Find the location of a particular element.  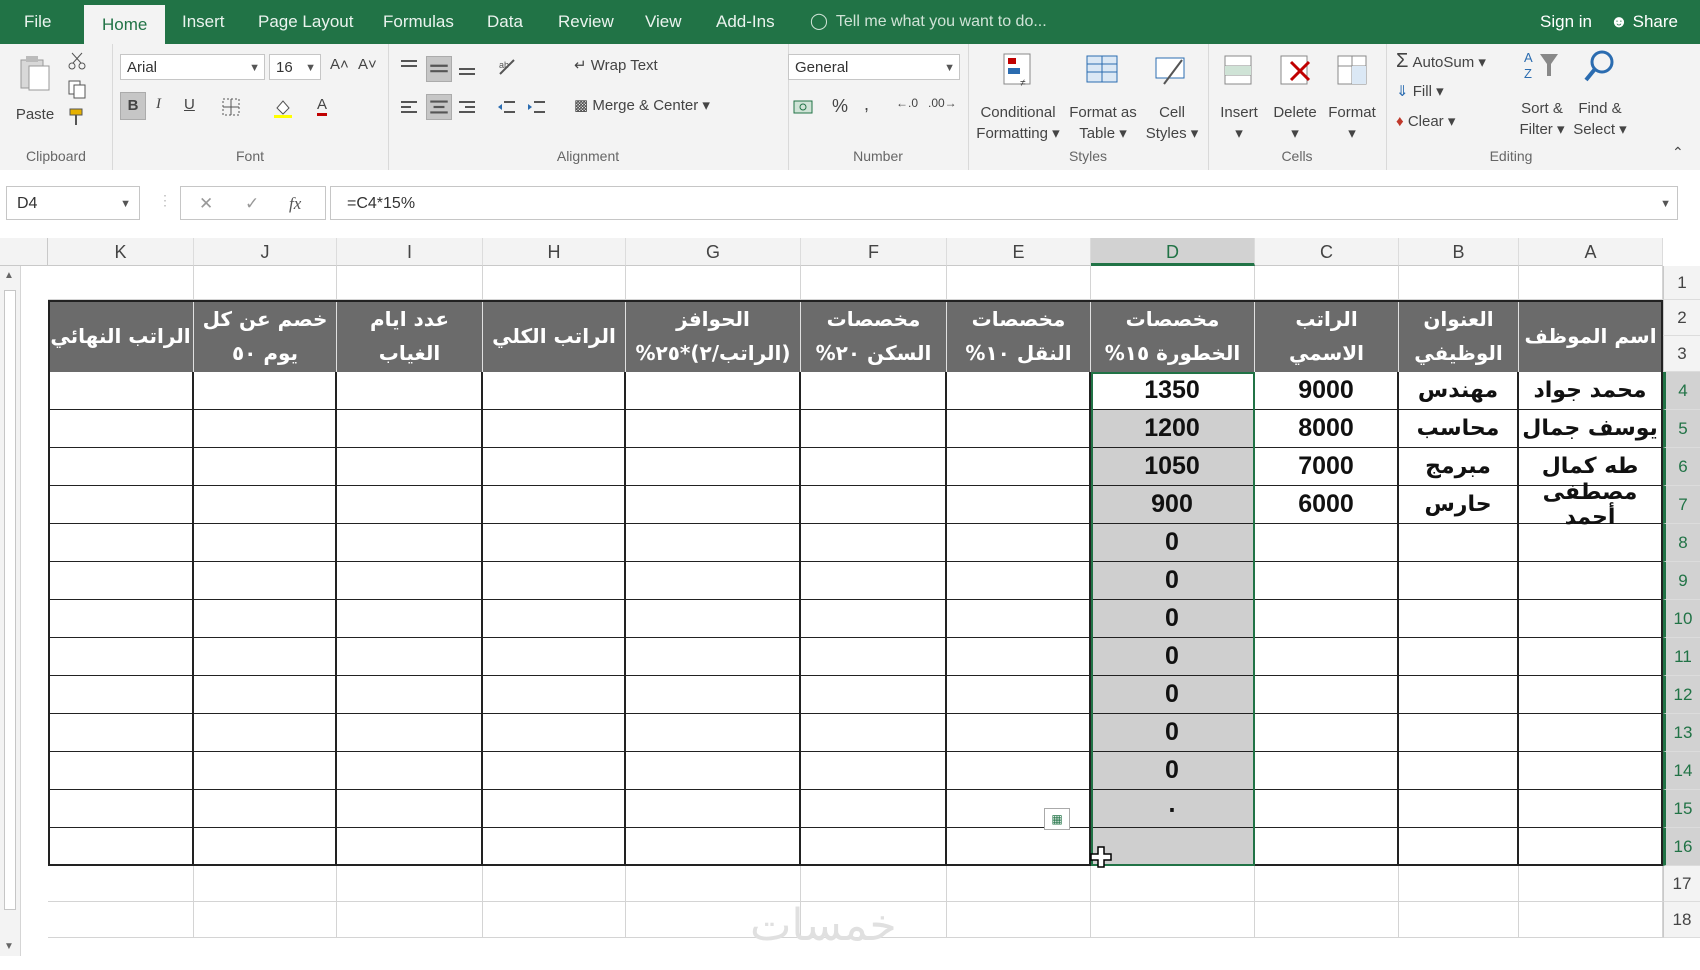

column-header-g: G is located at coordinates (713, 252).